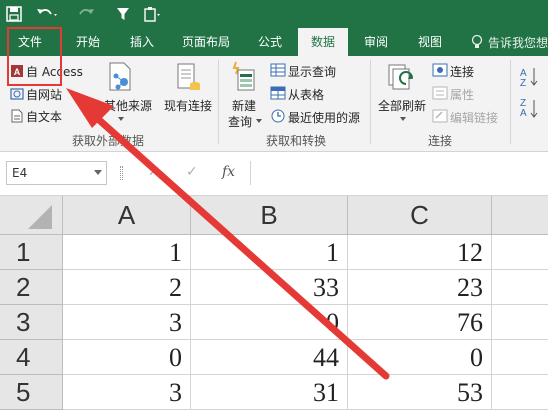 This screenshot has height=411, width=548. Describe the element at coordinates (14, 14) in the screenshot. I see `save-icon` at that location.